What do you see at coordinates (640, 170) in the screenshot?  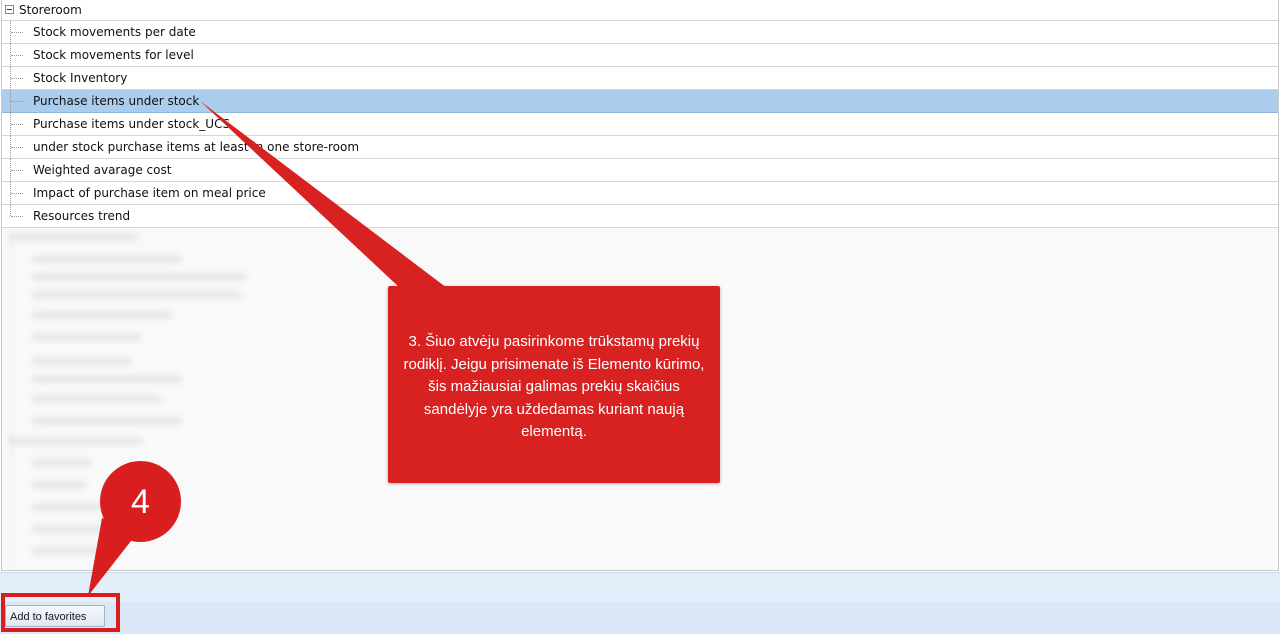 I see `tree-item: Weighted avarage cost` at bounding box center [640, 170].